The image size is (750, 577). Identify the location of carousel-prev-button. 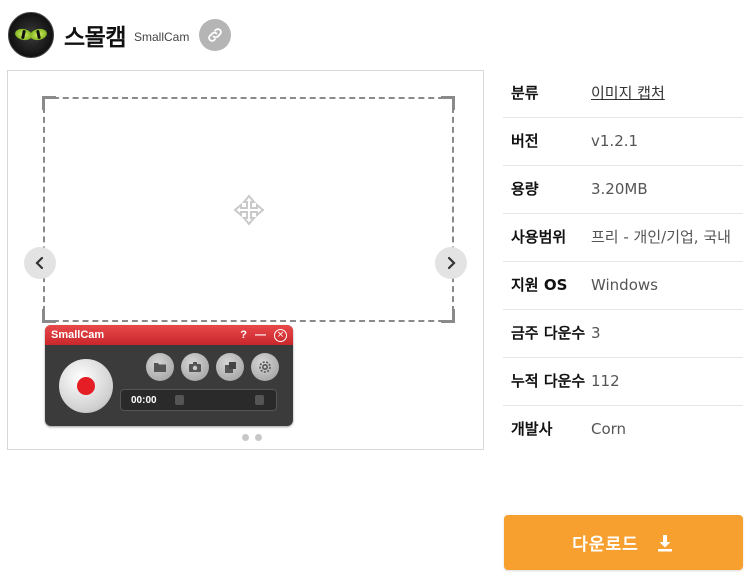
(40, 263).